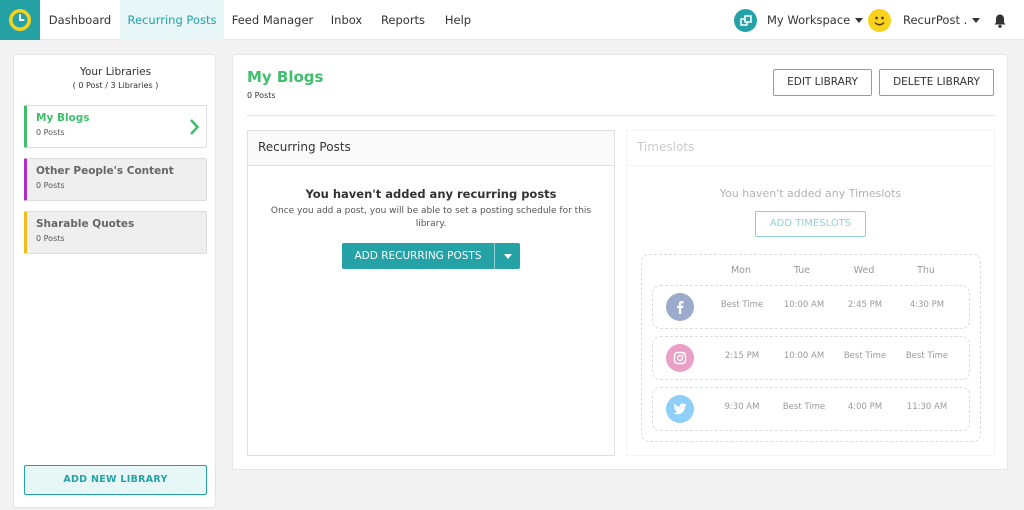 The height and width of the screenshot is (510, 1024). I want to click on sidebar-title: Your Libraries, so click(115, 72).